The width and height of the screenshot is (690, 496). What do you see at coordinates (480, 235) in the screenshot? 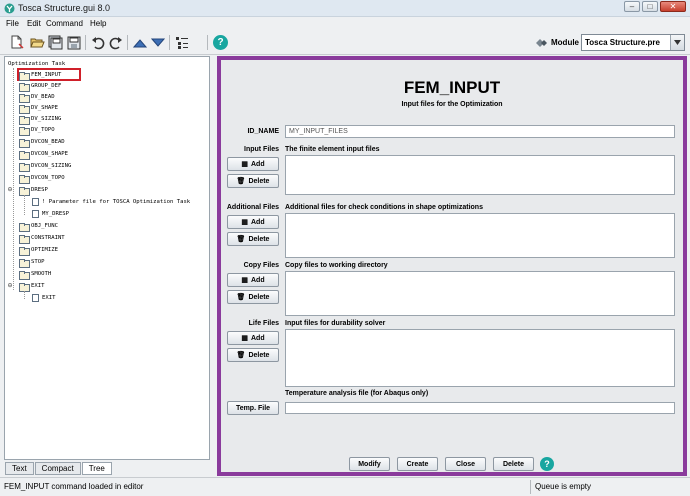
I see `additional-files-list` at bounding box center [480, 235].